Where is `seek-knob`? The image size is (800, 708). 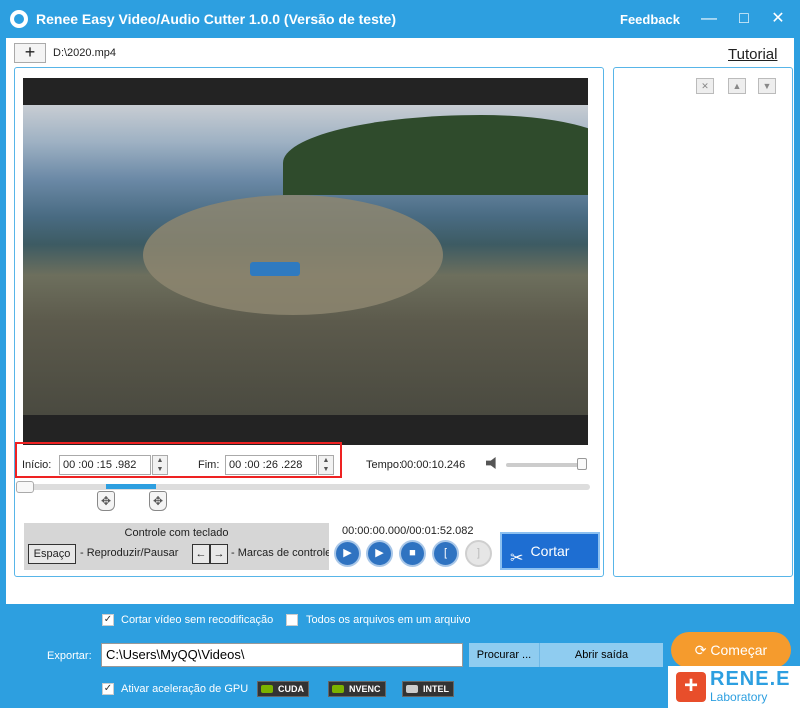
seek-knob is located at coordinates (25, 487).